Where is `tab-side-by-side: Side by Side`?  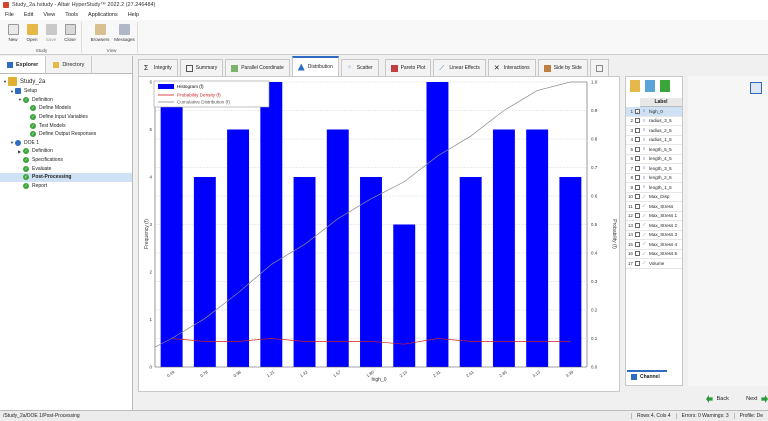
tab-side-by-side: Side by Side is located at coordinates (562, 67).